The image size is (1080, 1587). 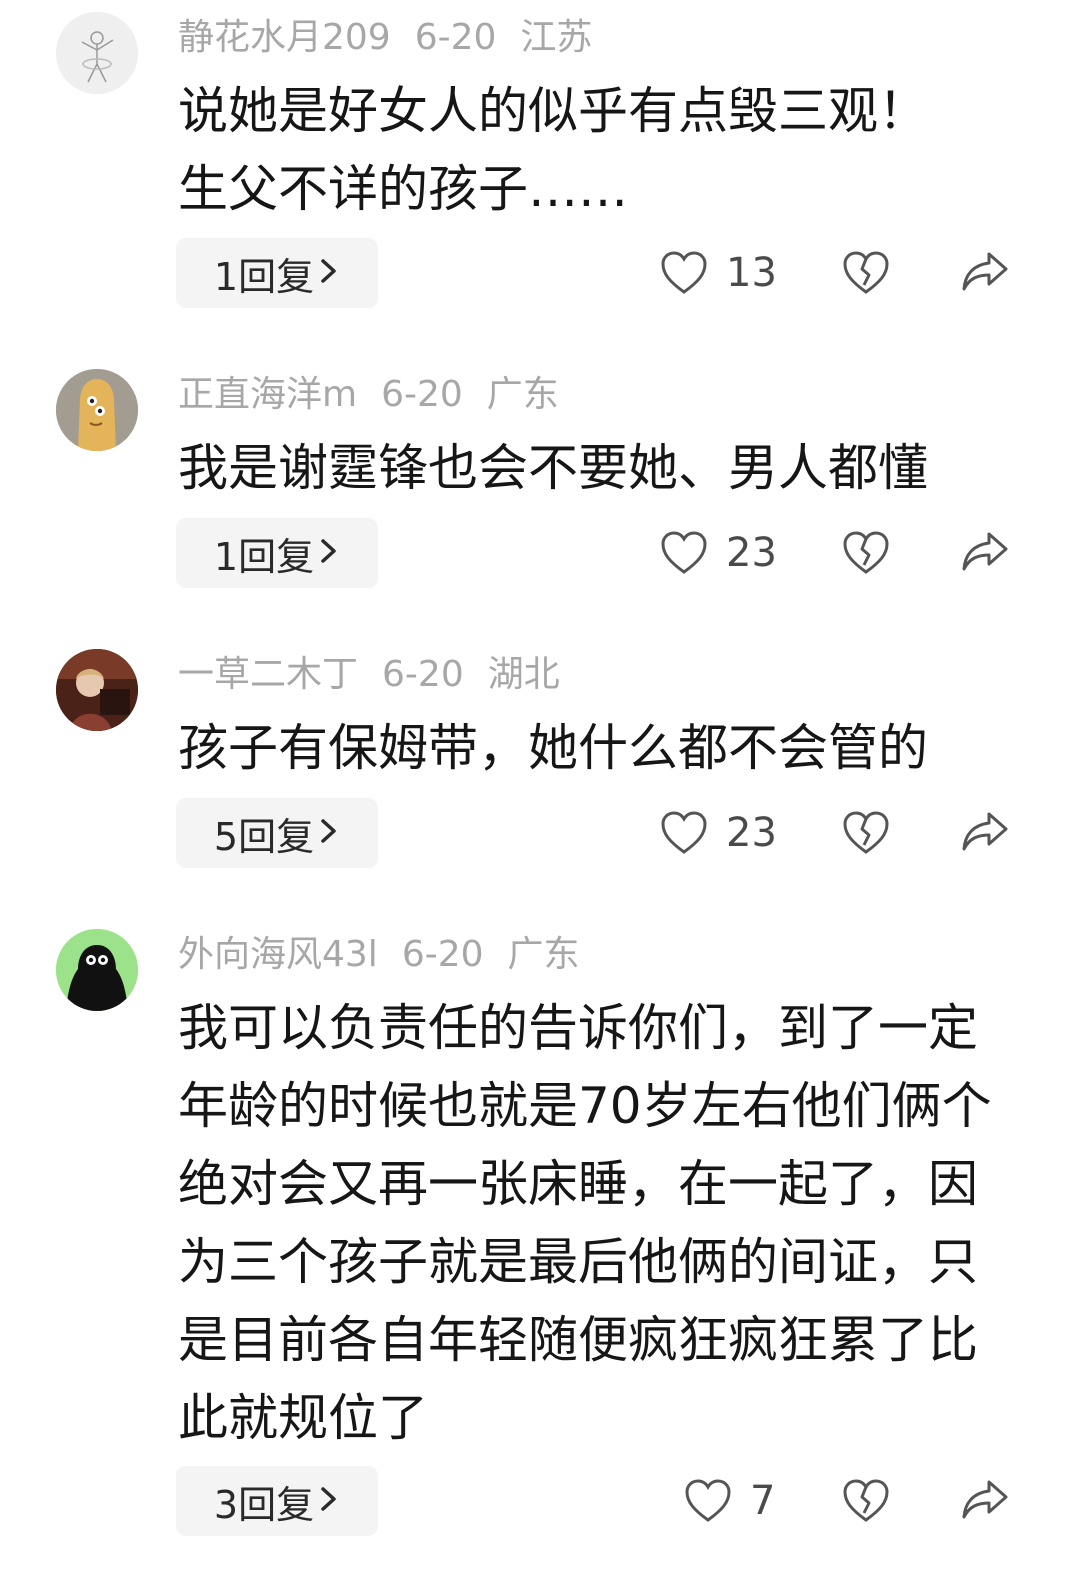 I want to click on username: 静花水月209, so click(x=284, y=37).